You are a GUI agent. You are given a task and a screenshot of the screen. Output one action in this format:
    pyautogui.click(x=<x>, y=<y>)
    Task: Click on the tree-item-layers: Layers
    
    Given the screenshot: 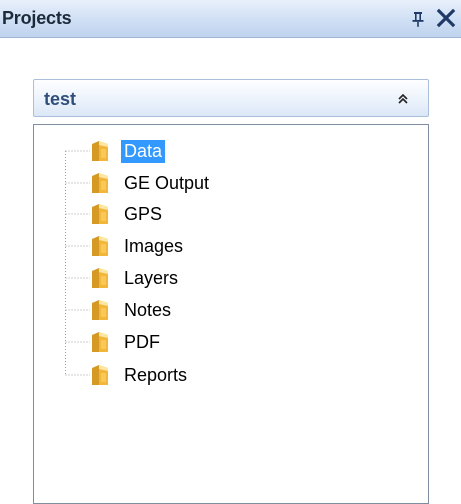 What is the action you would take?
    pyautogui.click(x=135, y=278)
    